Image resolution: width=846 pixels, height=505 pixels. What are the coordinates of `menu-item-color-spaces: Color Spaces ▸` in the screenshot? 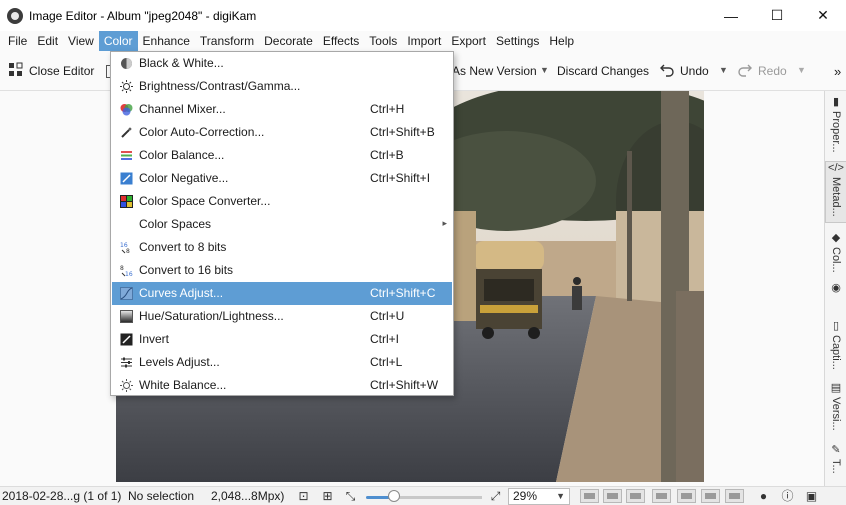 It's located at (282, 224).